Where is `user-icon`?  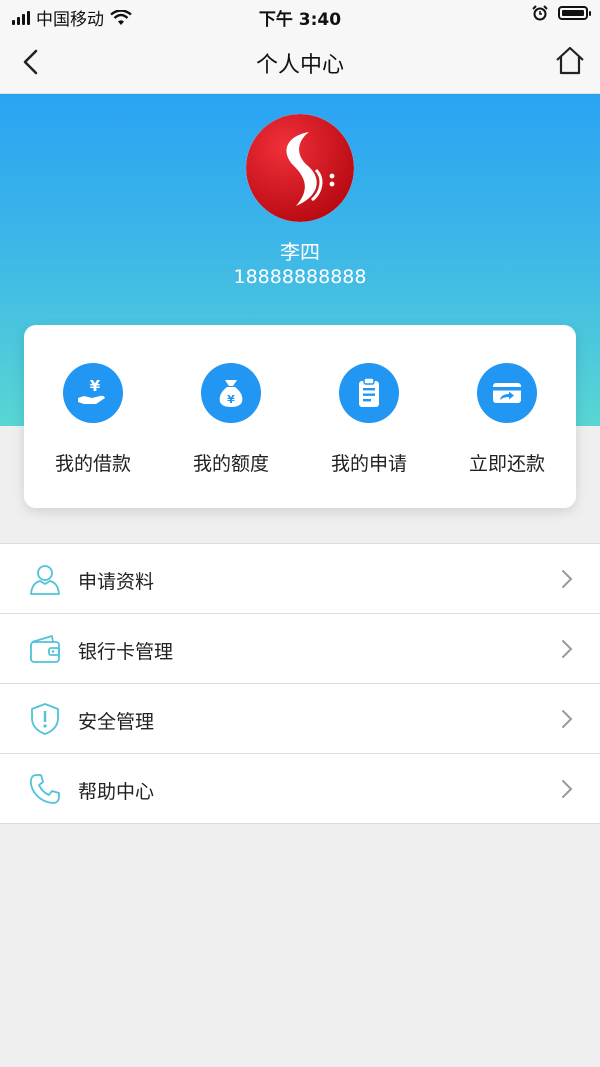 user-icon is located at coordinates (45, 580).